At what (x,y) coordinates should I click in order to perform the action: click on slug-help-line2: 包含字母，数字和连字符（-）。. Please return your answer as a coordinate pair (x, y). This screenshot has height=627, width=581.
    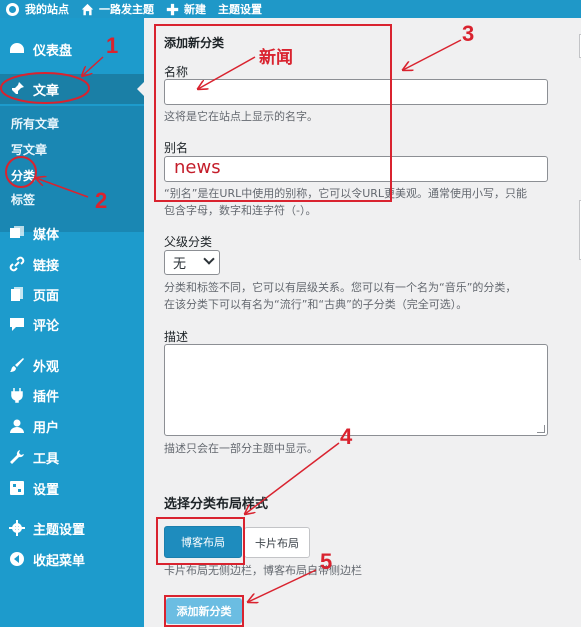
    Looking at the image, I should click on (240, 210).